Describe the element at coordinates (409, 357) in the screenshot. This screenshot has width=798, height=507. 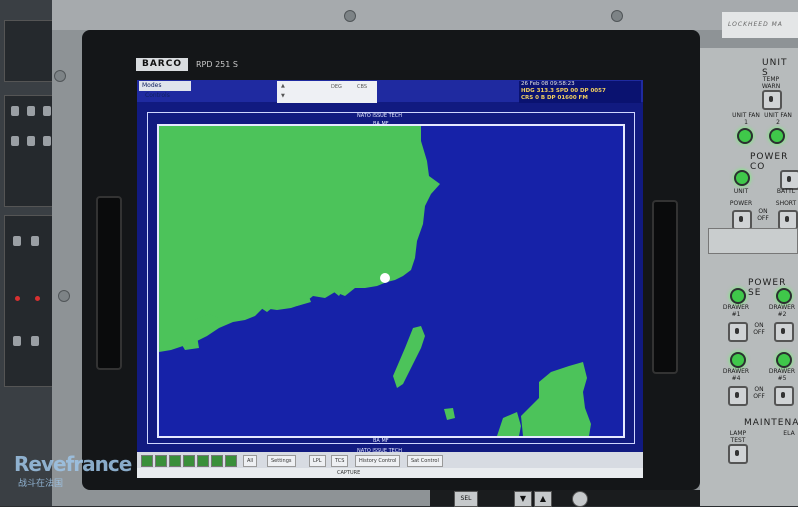
I see `central-island` at that location.